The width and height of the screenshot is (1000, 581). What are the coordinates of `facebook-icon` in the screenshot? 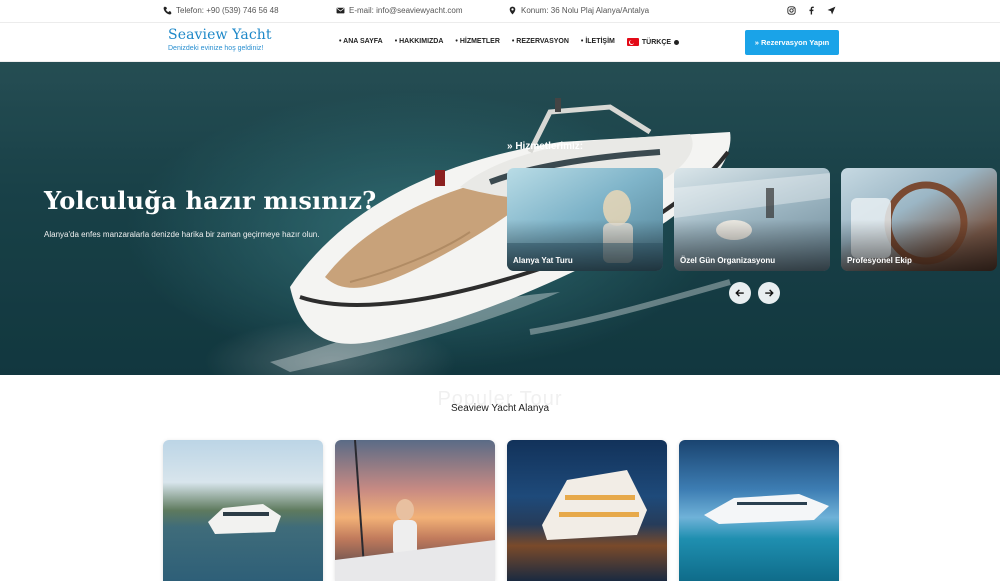 It's located at (811, 10).